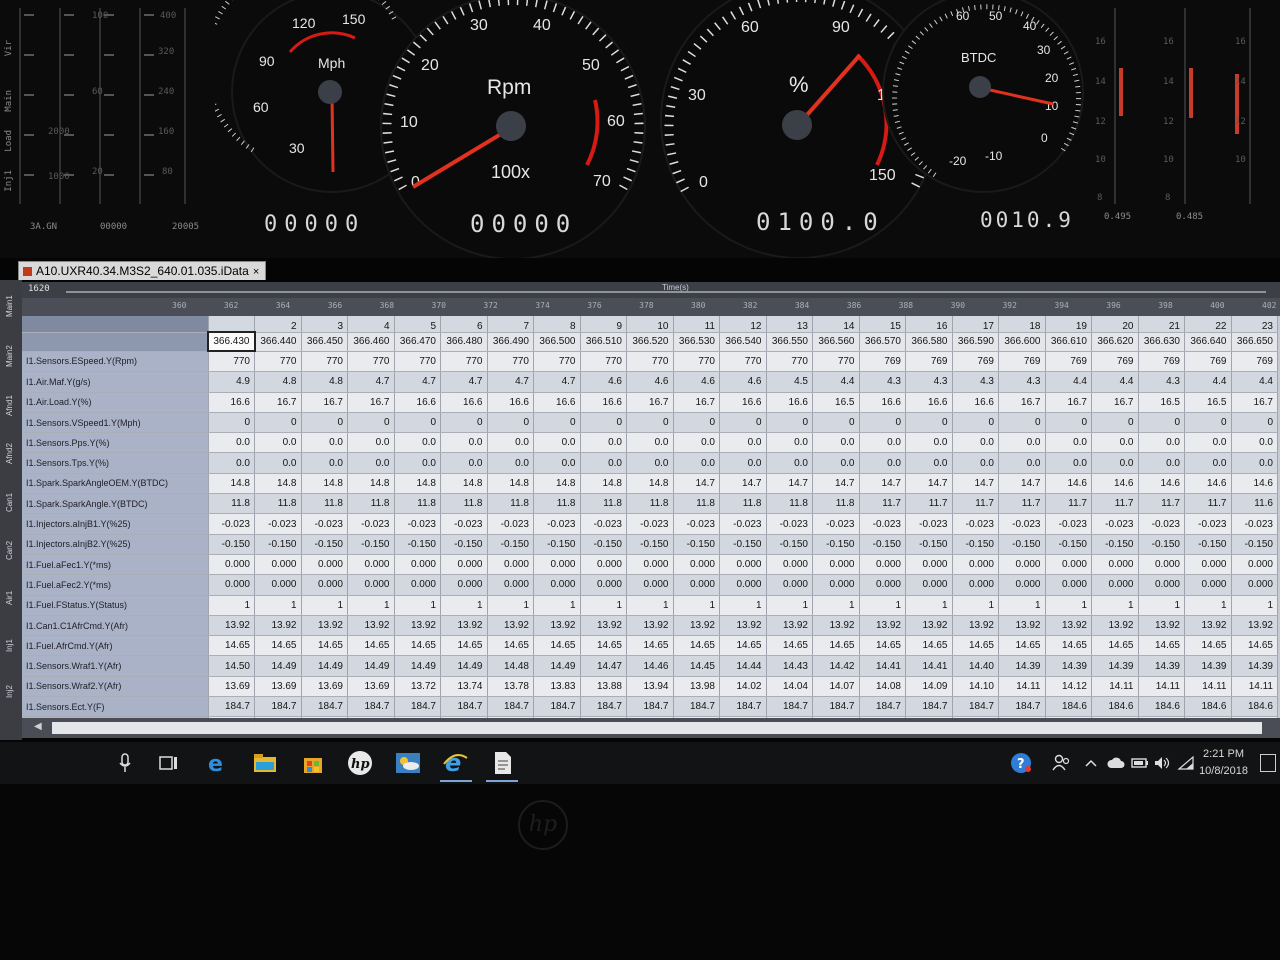 This screenshot has width=1280, height=960. I want to click on time-cell: 366.470, so click(417, 342).